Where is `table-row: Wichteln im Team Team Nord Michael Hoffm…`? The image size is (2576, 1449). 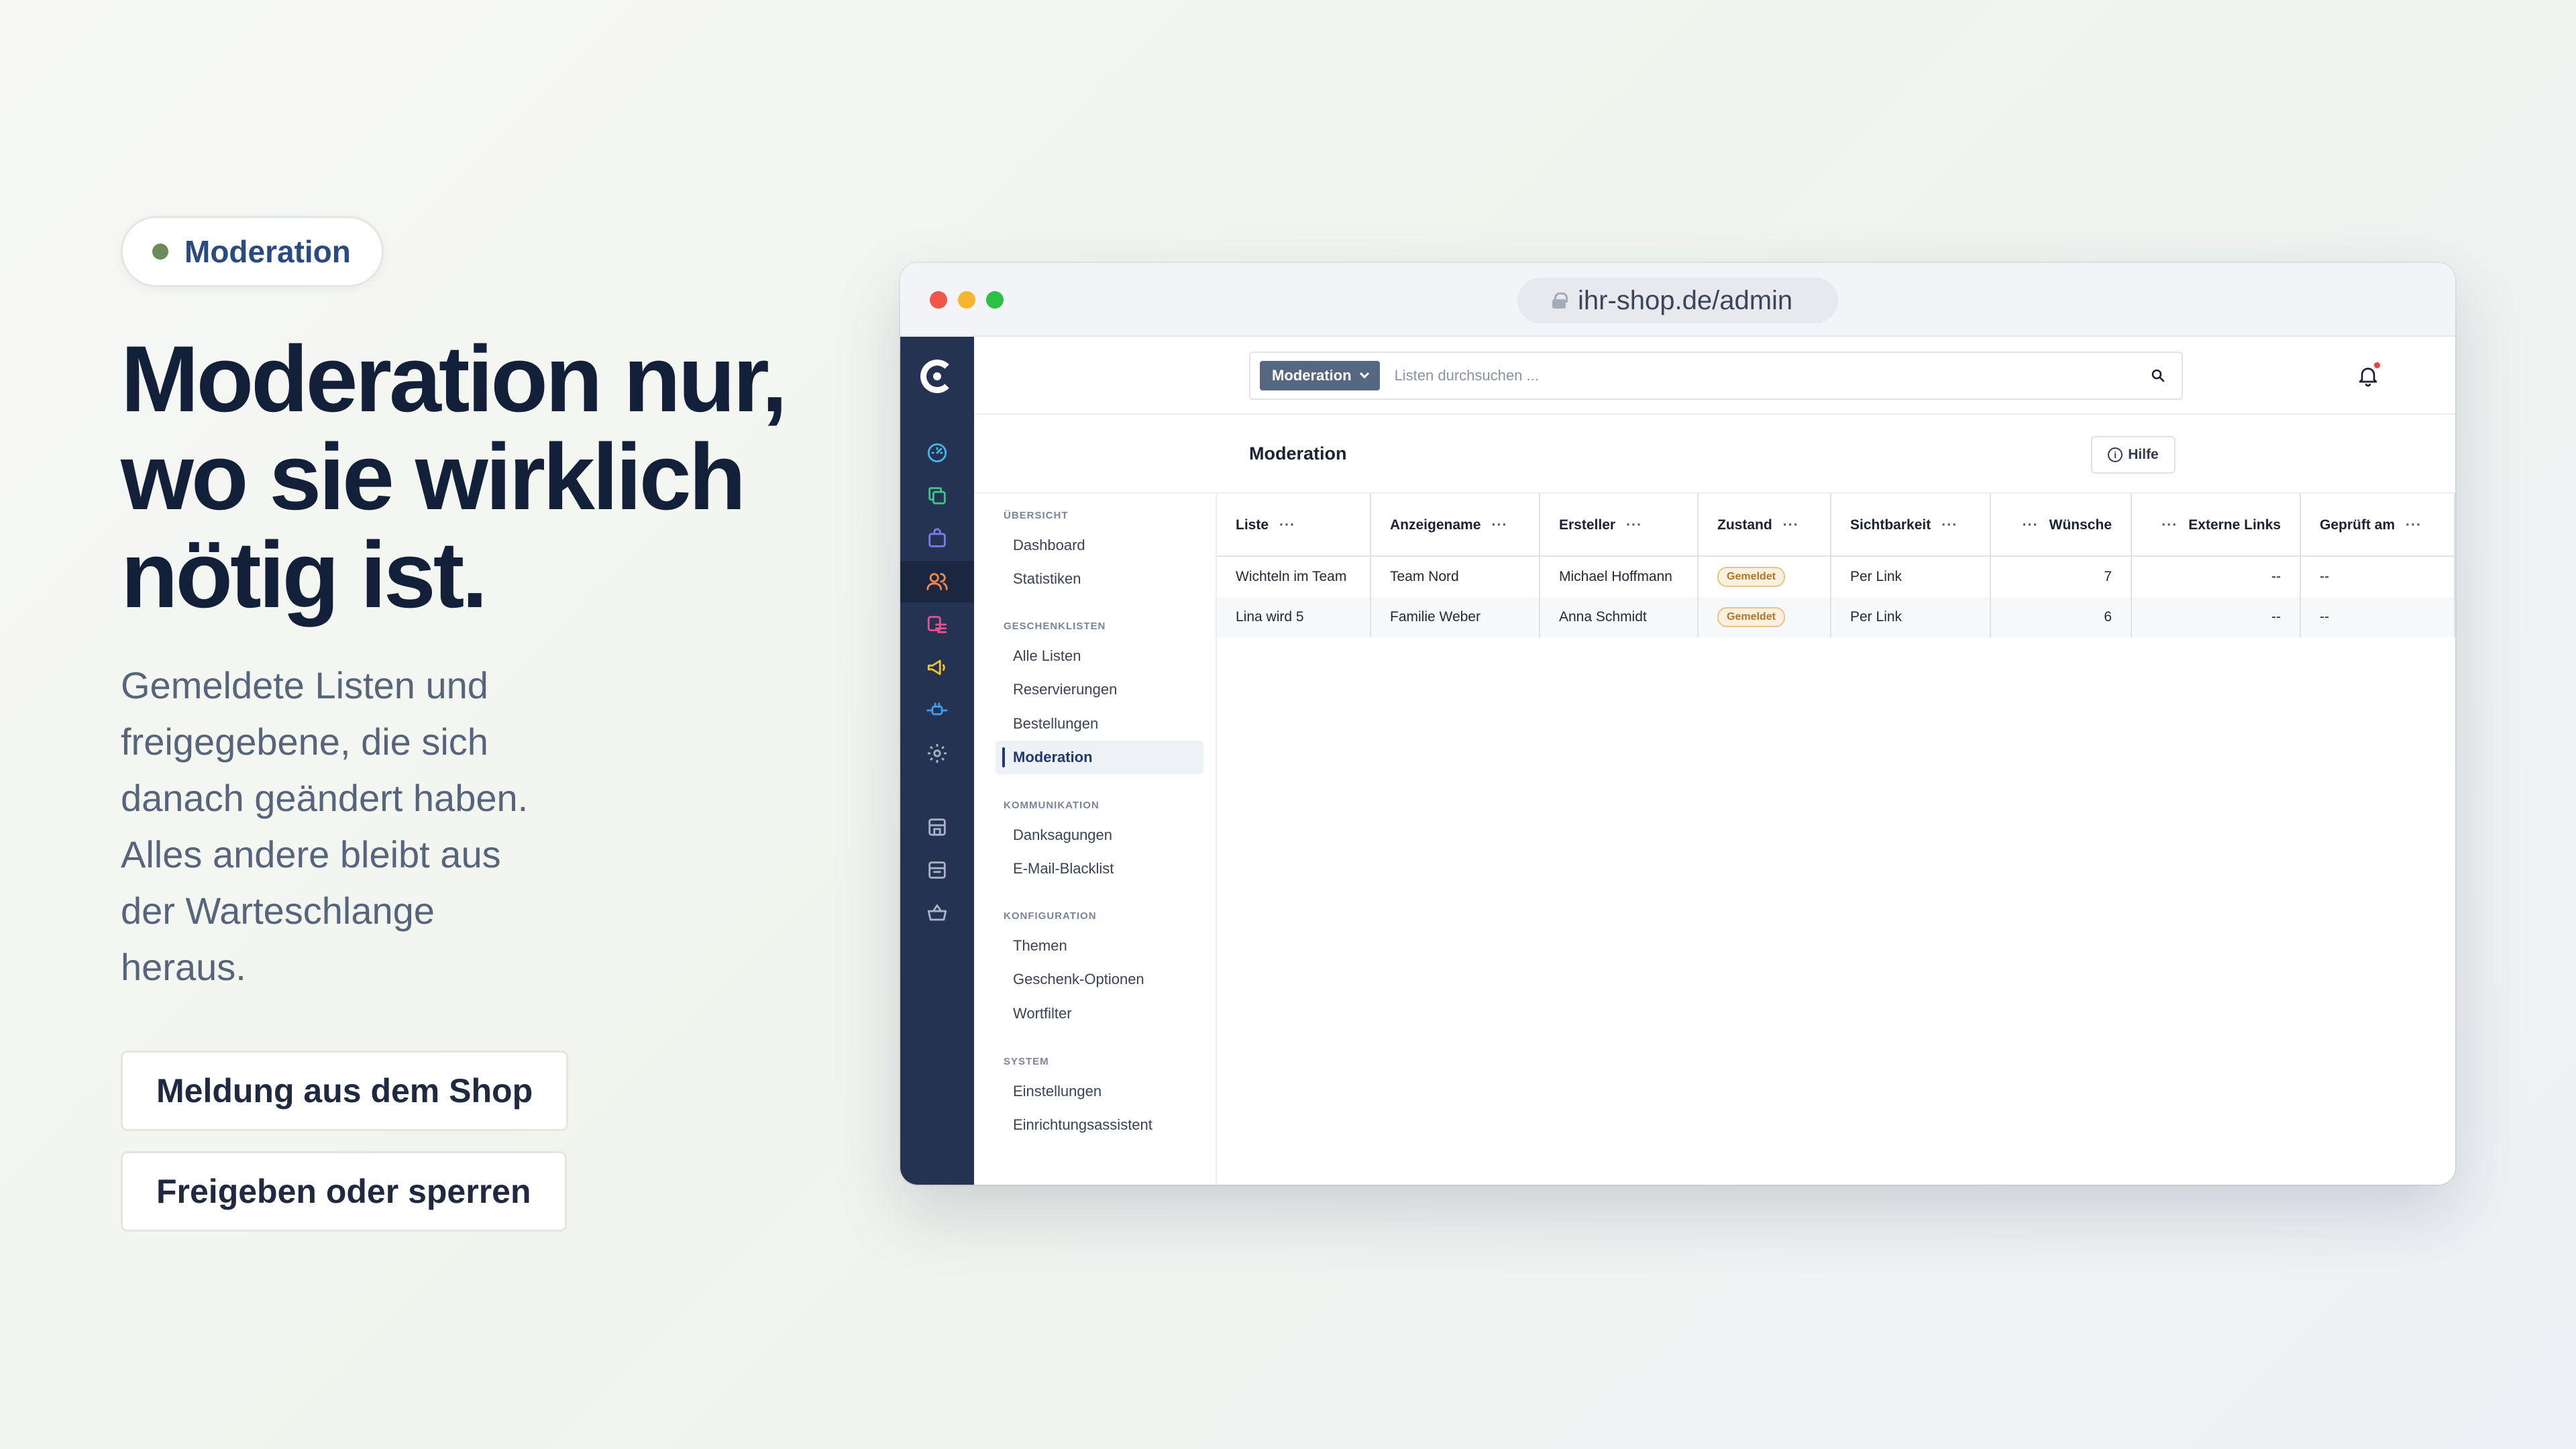
table-row: Wichteln im Team Team Nord Michael Hoffm… is located at coordinates (1836, 577).